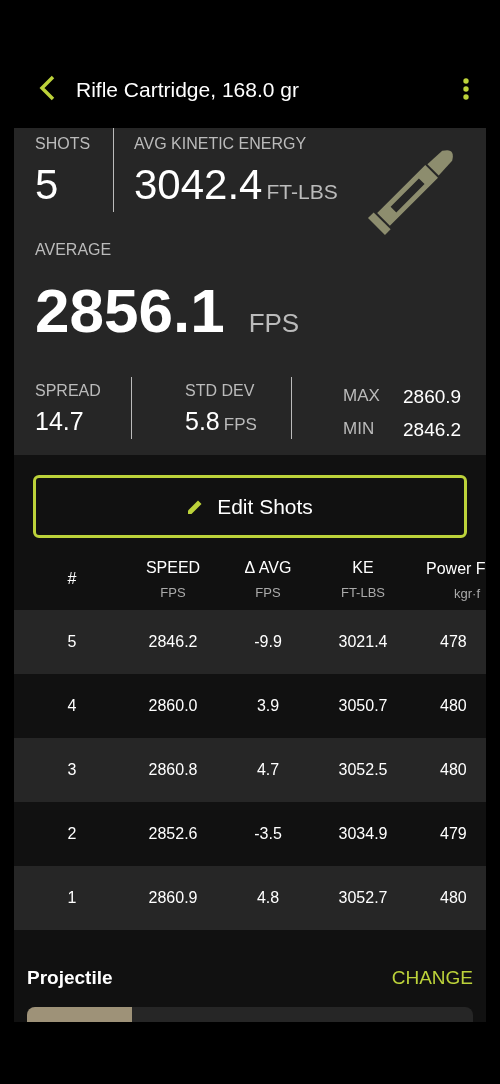 Image resolution: width=500 pixels, height=1084 pixels. Describe the element at coordinates (72, 897) in the screenshot. I see `table-cell: 1` at that location.